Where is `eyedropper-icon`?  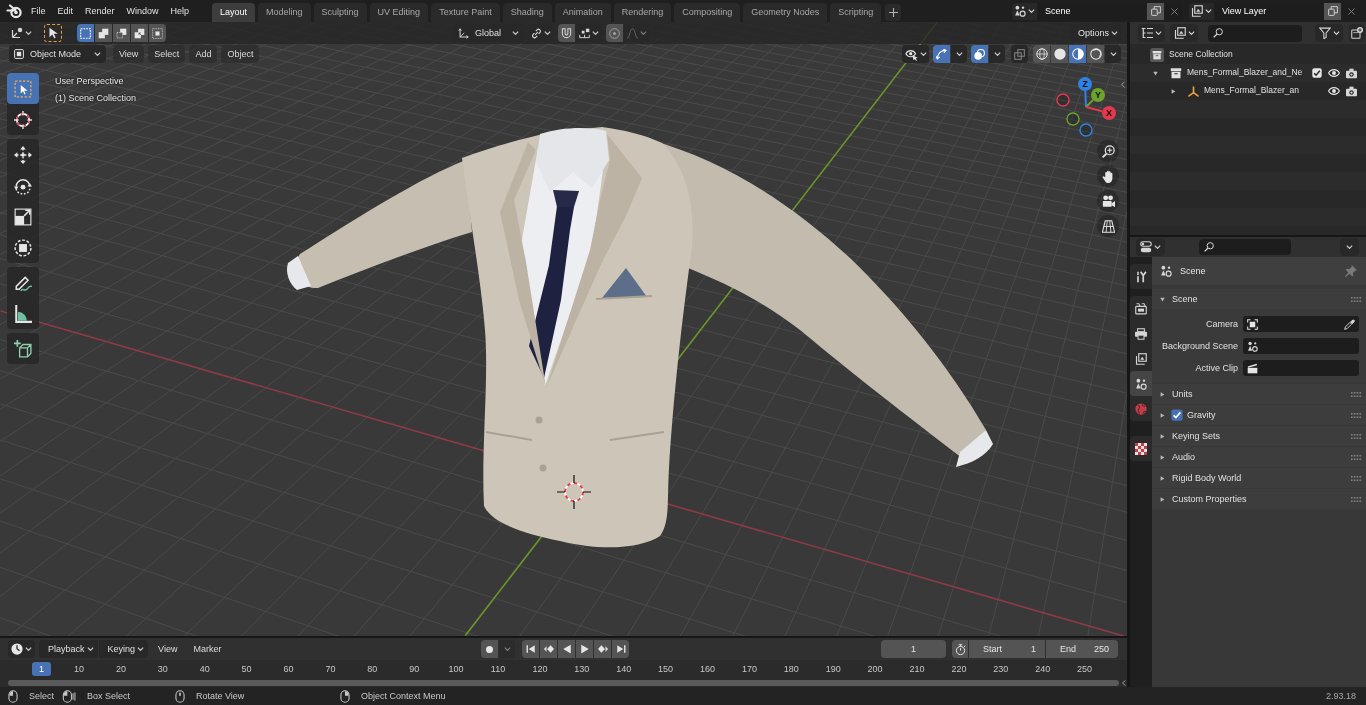 eyedropper-icon is located at coordinates (1349, 324).